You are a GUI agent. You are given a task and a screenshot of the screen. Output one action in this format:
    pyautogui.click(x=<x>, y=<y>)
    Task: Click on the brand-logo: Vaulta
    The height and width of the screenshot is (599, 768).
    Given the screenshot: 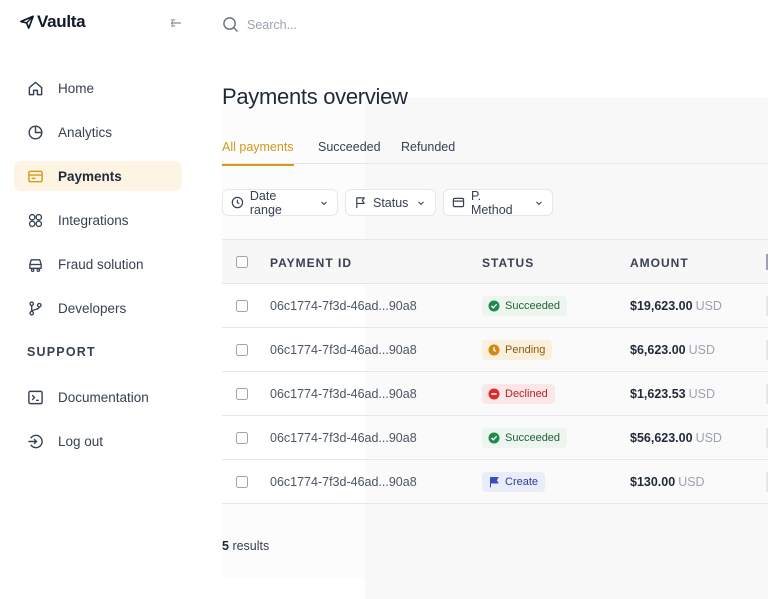 What is the action you would take?
    pyautogui.click(x=53, y=22)
    